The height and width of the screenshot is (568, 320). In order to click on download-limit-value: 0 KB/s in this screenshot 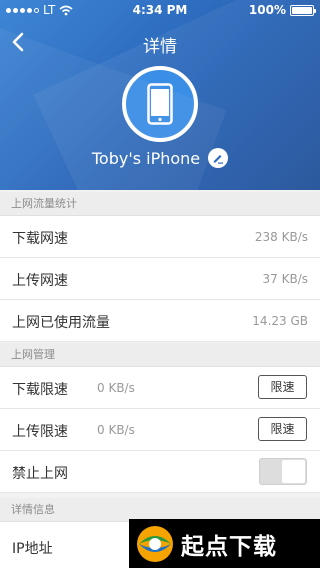, I will do `click(116, 388)`.